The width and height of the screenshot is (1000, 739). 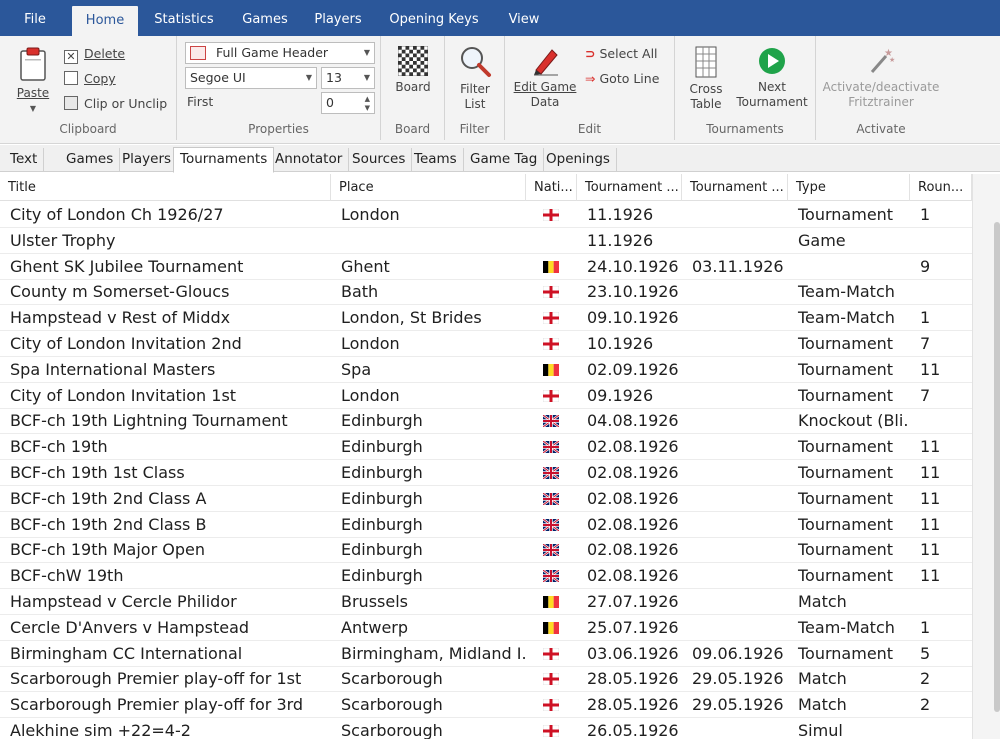 I want to click on goto-line-button: ⇒ Goto Line, so click(x=622, y=79).